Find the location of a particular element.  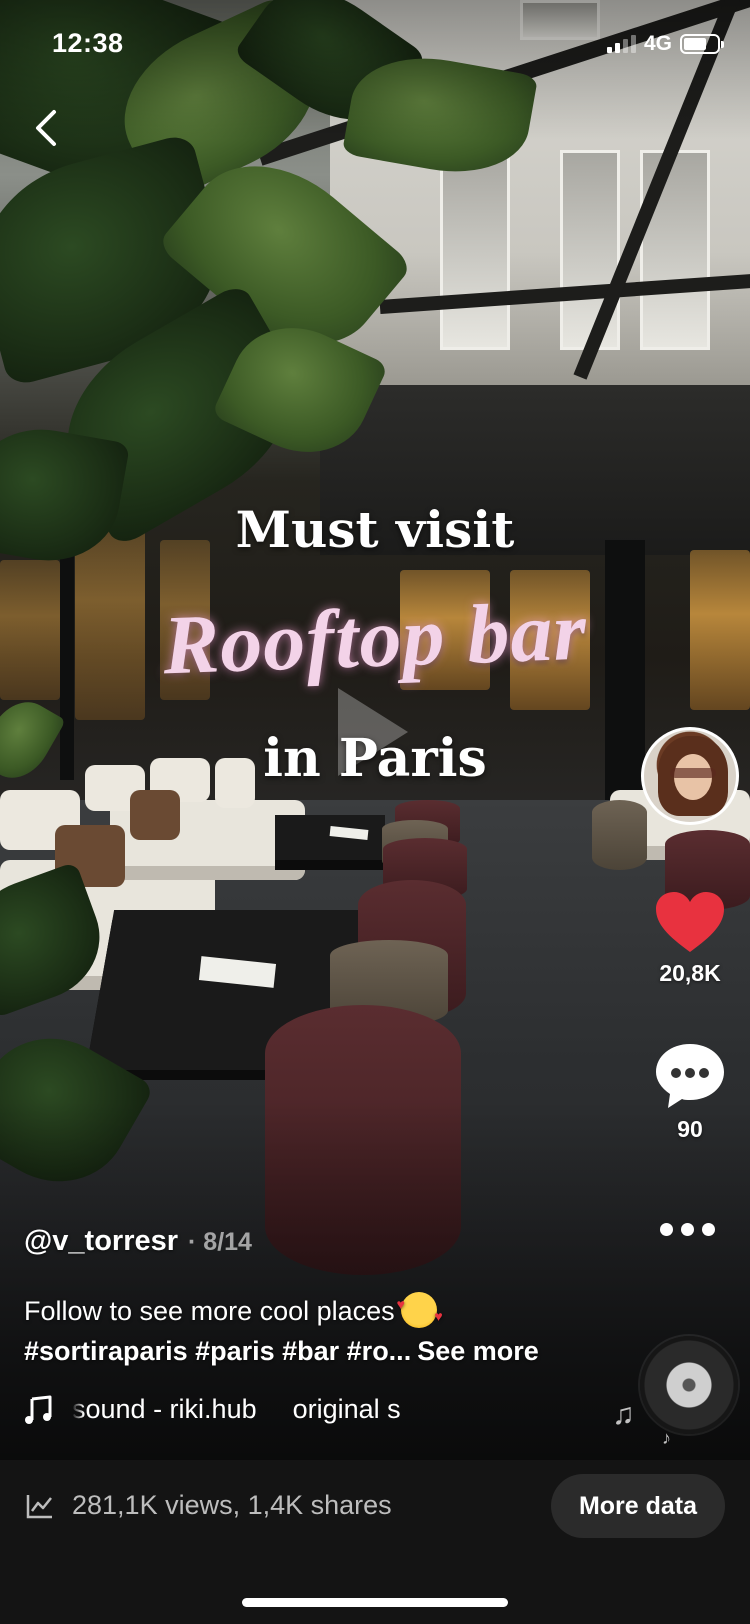

like-count: 20,8K is located at coordinates (690, 973).